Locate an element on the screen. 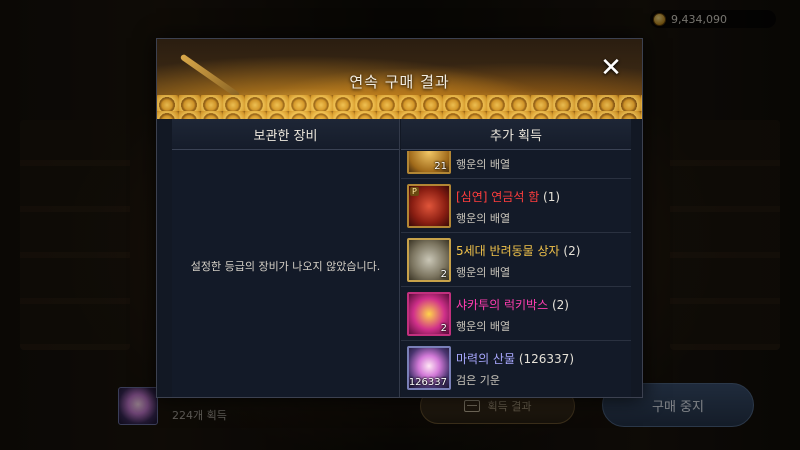  item-count: 21 is located at coordinates (440, 166).